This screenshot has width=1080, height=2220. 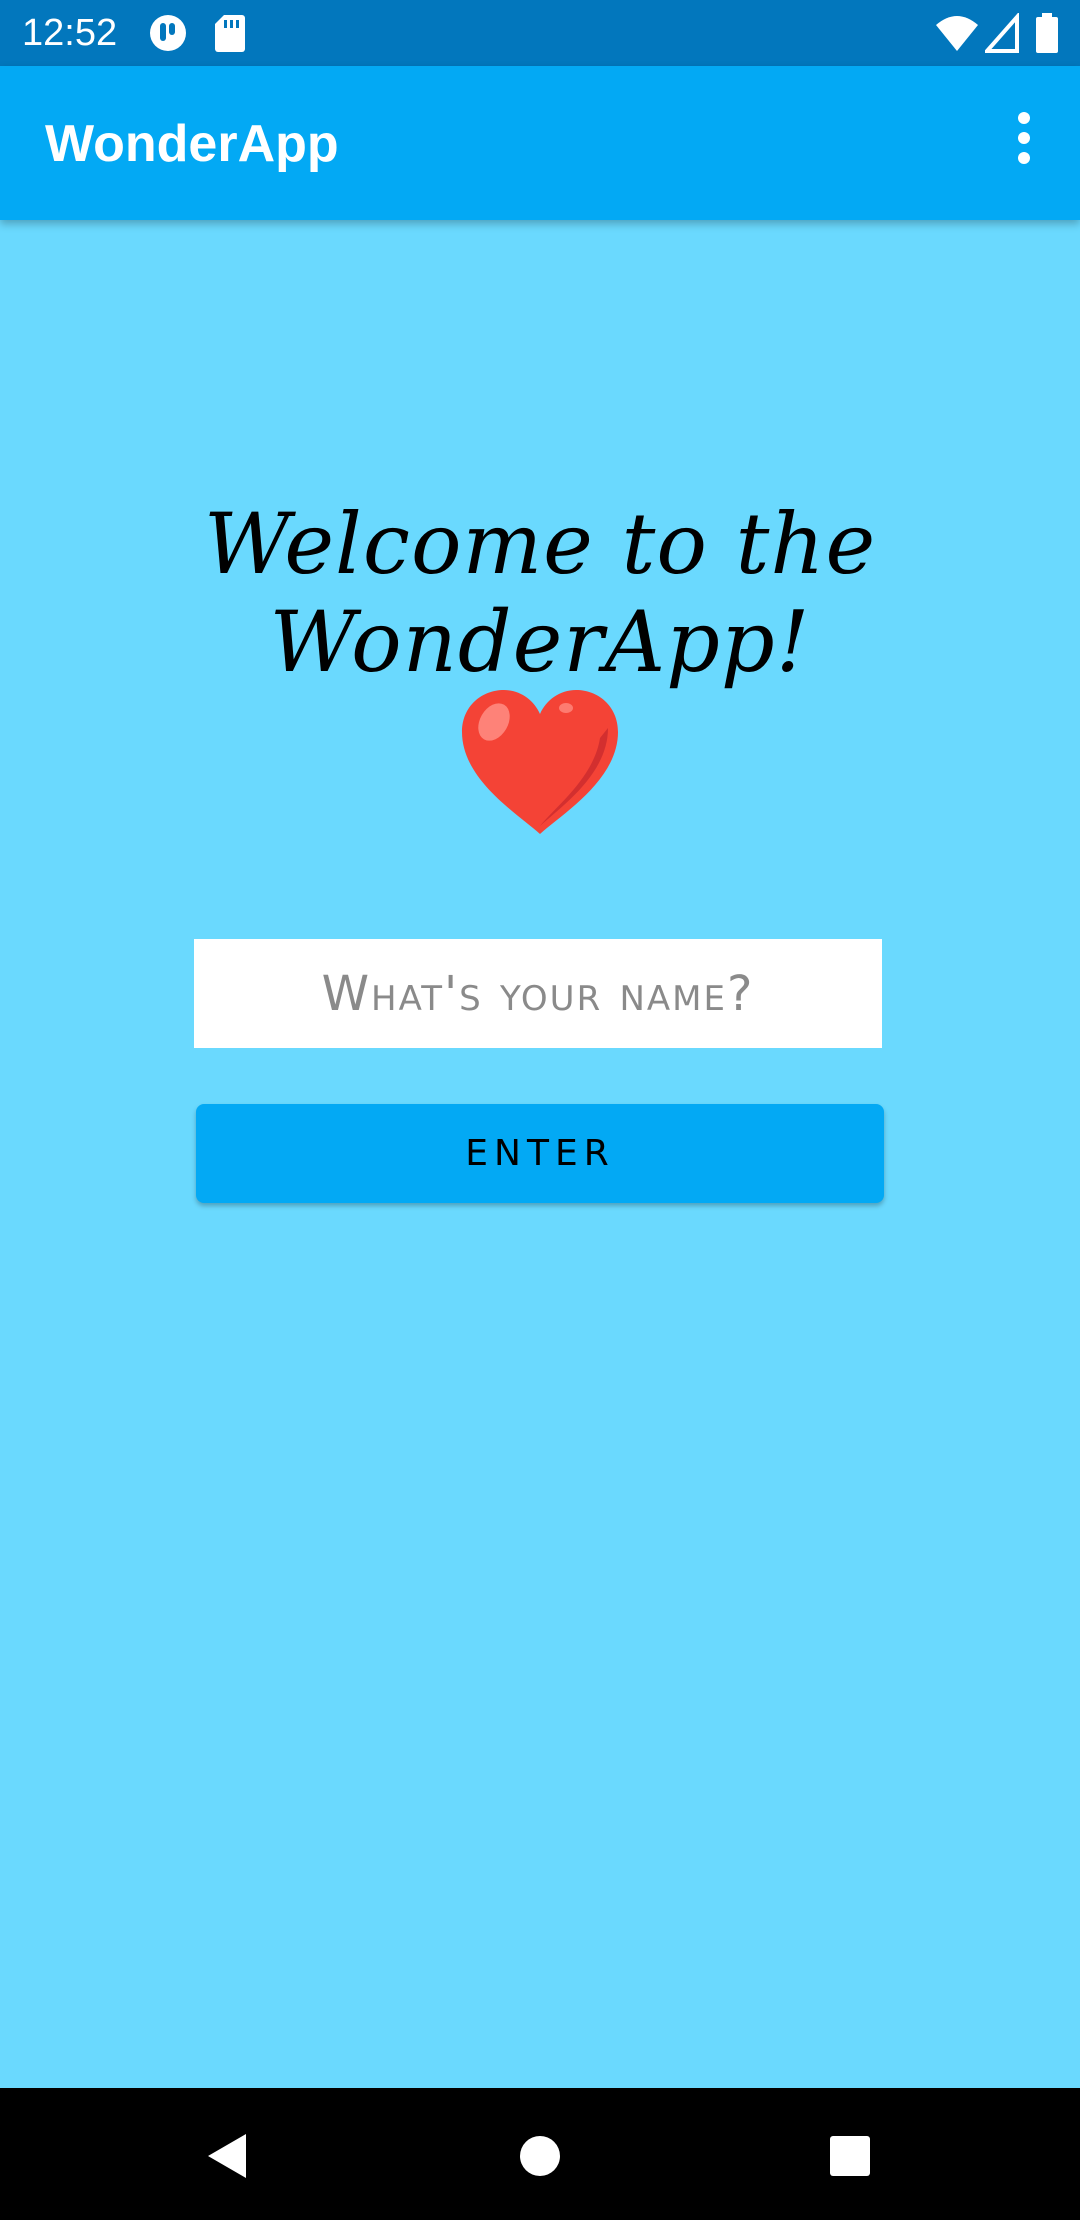 What do you see at coordinates (540, 593) in the screenshot?
I see `welcome-heading: Welcome to the WonderApp!` at bounding box center [540, 593].